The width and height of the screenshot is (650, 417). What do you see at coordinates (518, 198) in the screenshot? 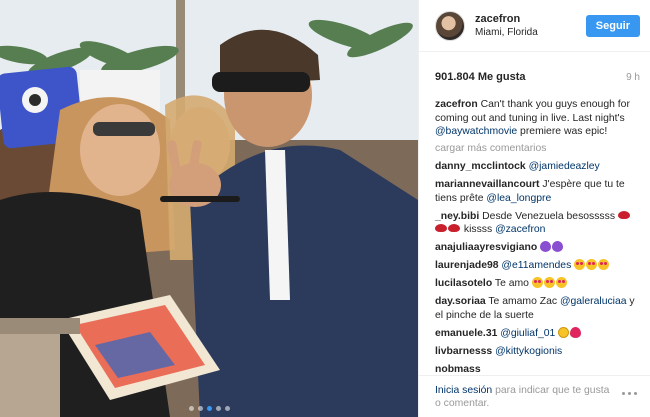
I see `comment-mention: @lea_longpre` at bounding box center [518, 198].